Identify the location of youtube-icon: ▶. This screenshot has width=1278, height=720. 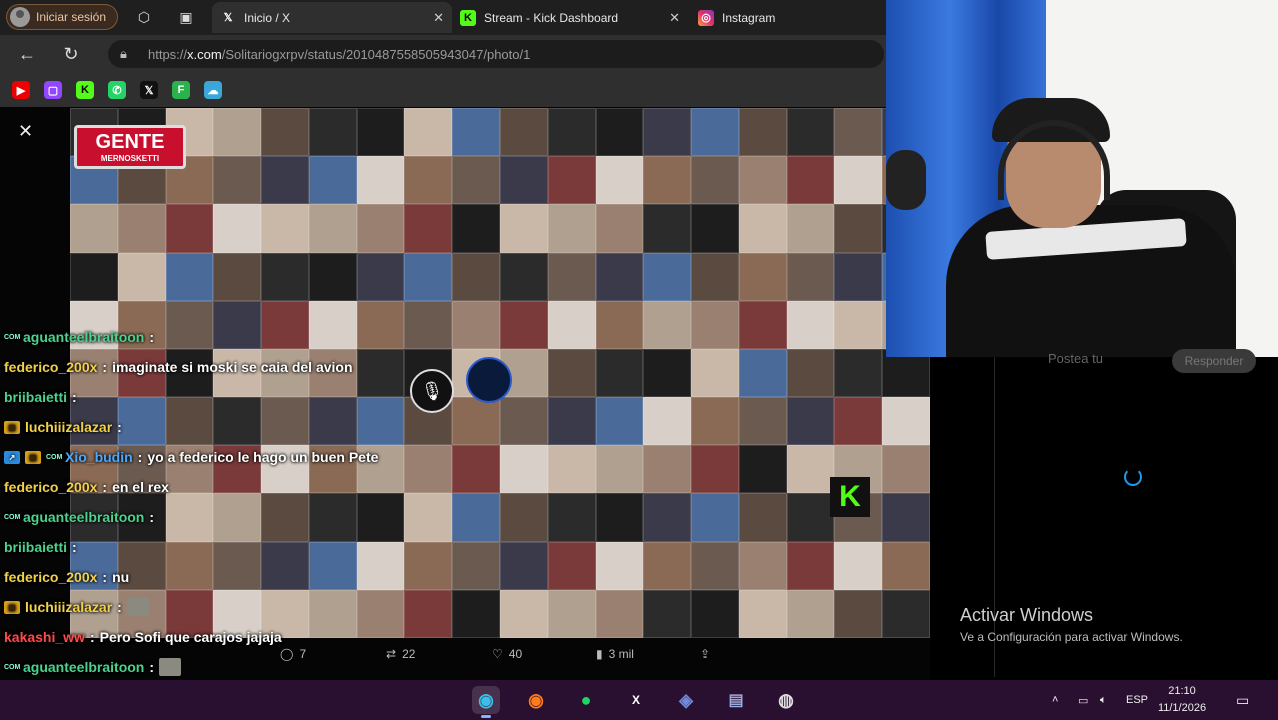
(21, 90).